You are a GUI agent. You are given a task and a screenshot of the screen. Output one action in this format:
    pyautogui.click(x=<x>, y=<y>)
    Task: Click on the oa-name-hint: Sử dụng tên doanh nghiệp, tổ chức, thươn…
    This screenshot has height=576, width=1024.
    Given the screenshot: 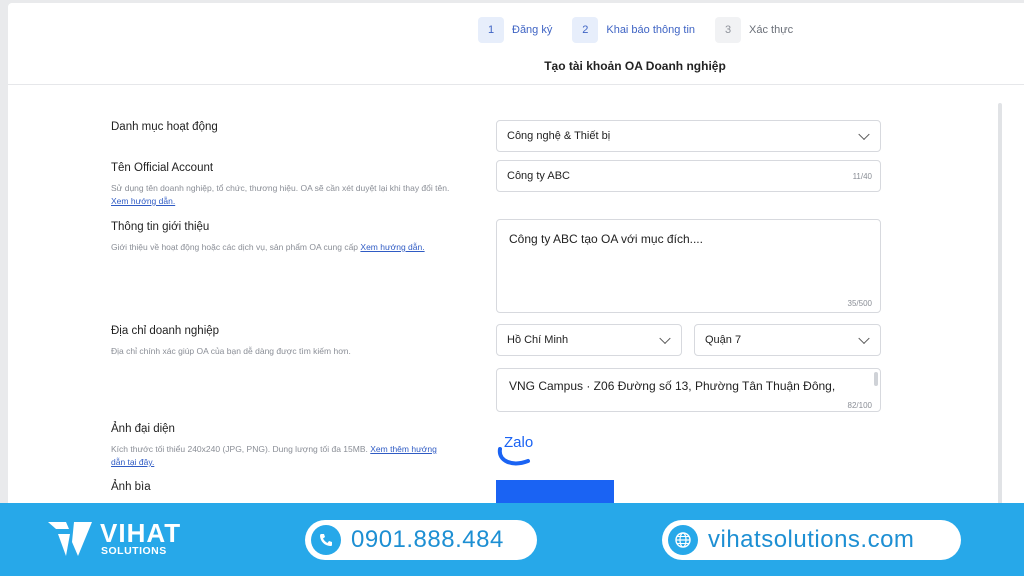 What is the action you would take?
    pyautogui.click(x=283, y=195)
    